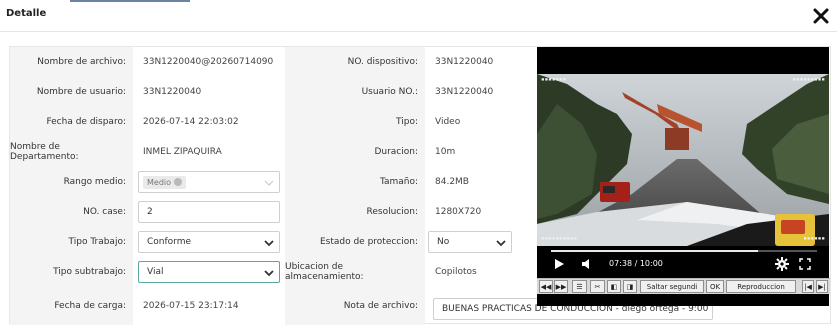 This screenshot has width=837, height=329. I want to click on row-no-case: NO. case: 2 Resolucion: 1280X720, so click(271, 212).